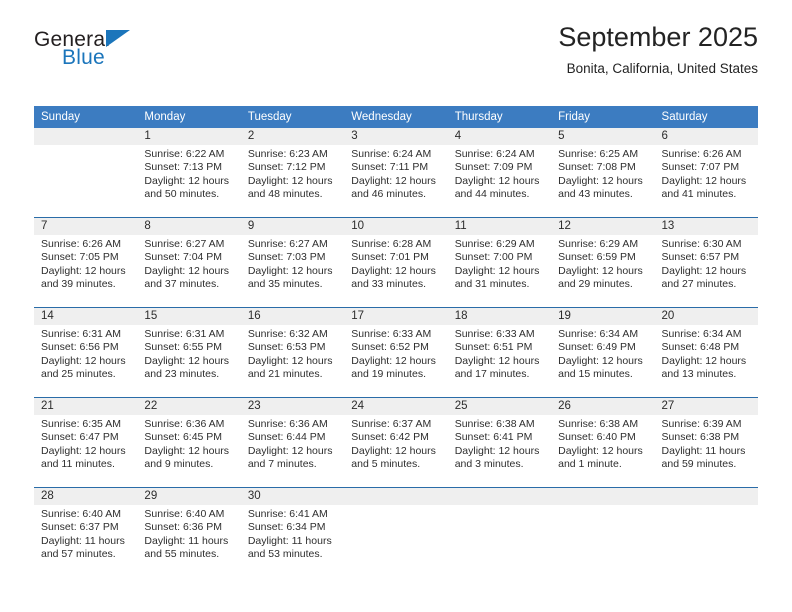 The height and width of the screenshot is (612, 792). I want to click on daylight-text: Daylight: 12 hours and 48 minutes., so click(290, 187).